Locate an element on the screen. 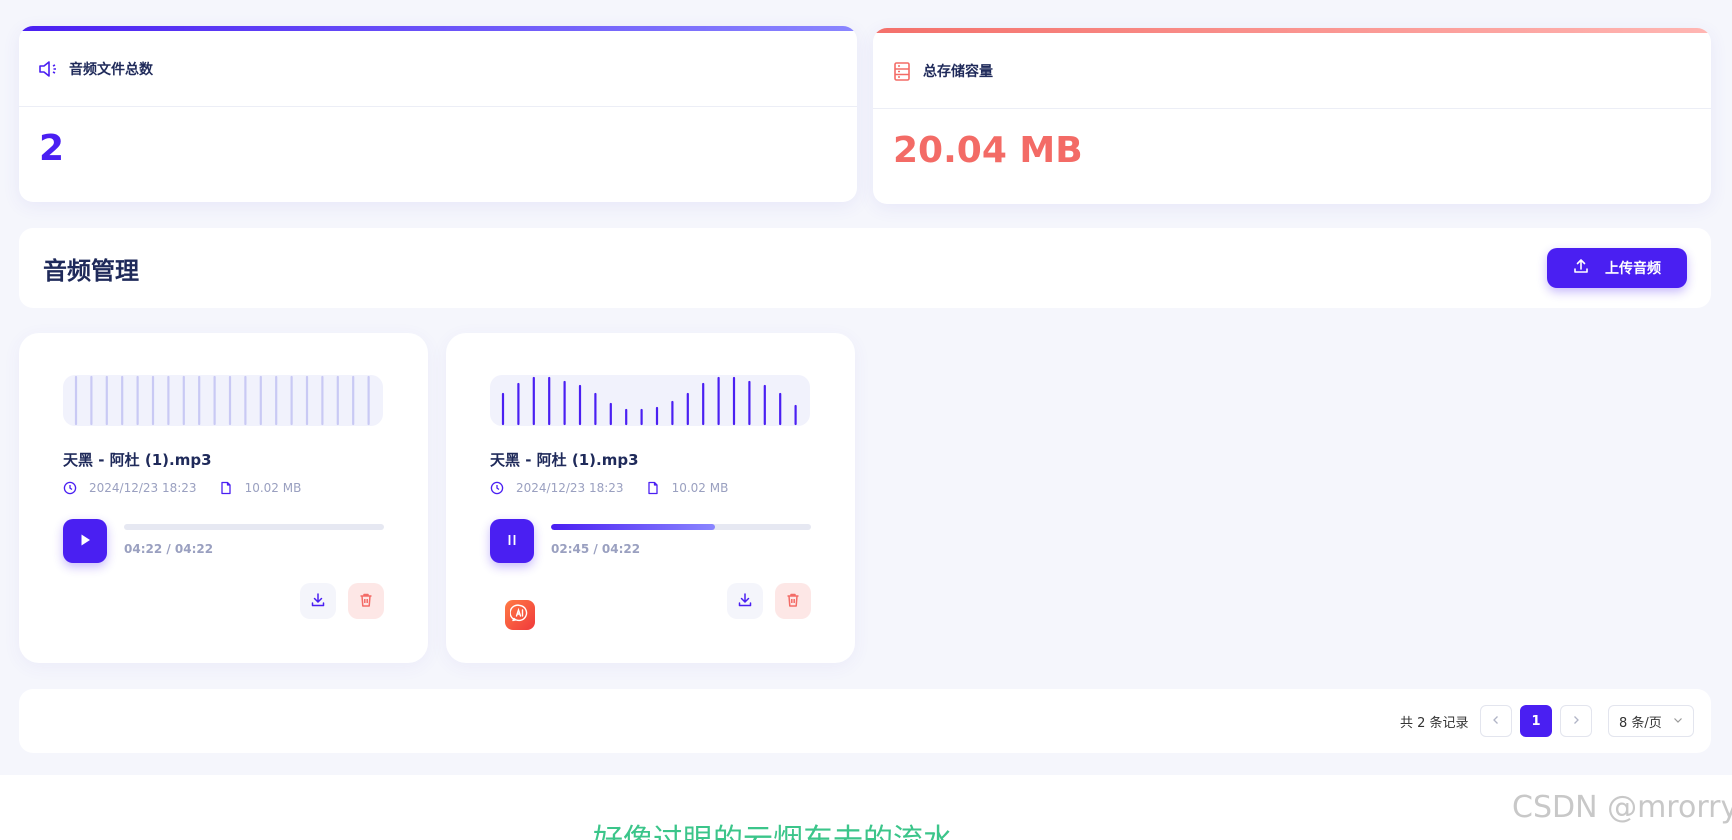 This screenshot has width=1732, height=840. storage-value: 20.04 MB is located at coordinates (988, 150).